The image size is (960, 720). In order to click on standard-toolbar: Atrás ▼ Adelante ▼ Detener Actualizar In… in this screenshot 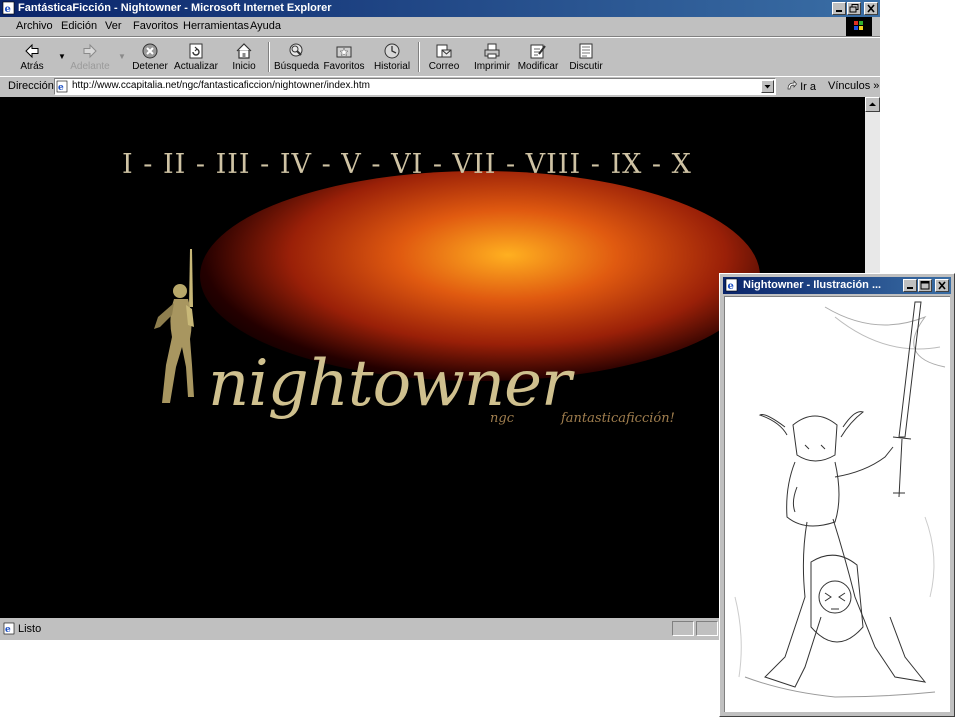, I will do `click(440, 57)`.